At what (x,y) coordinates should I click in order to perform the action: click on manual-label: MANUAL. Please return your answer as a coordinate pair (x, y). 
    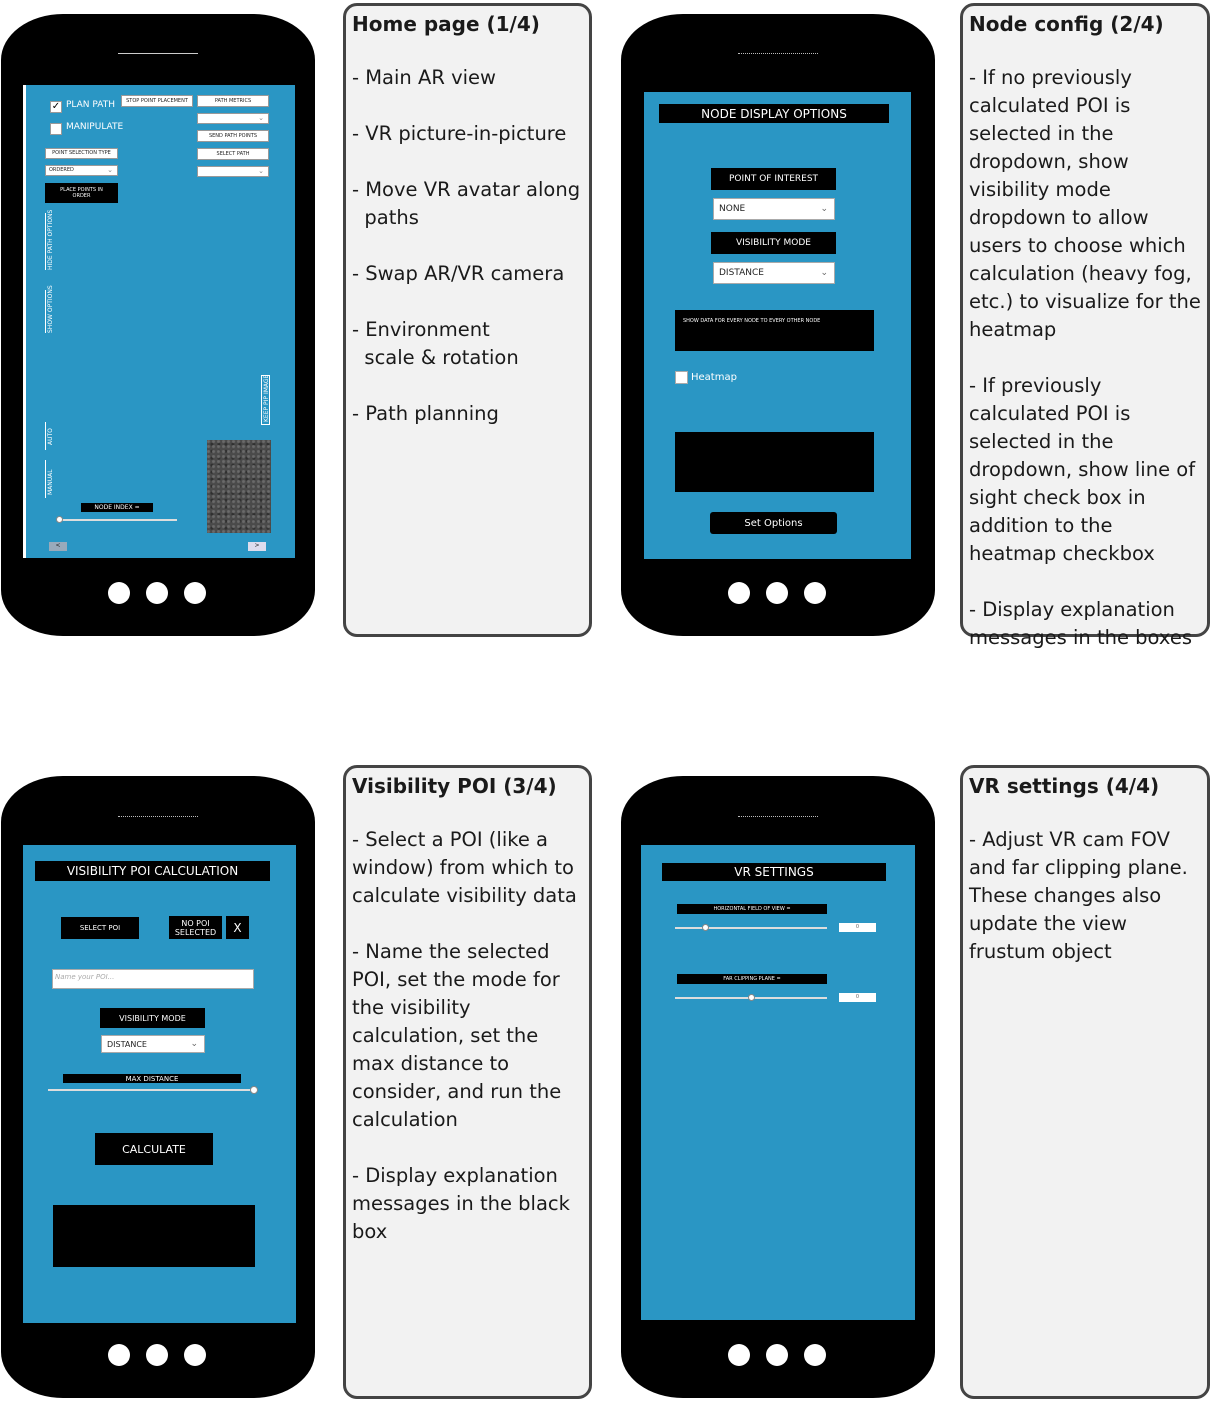
    Looking at the image, I should click on (50, 482).